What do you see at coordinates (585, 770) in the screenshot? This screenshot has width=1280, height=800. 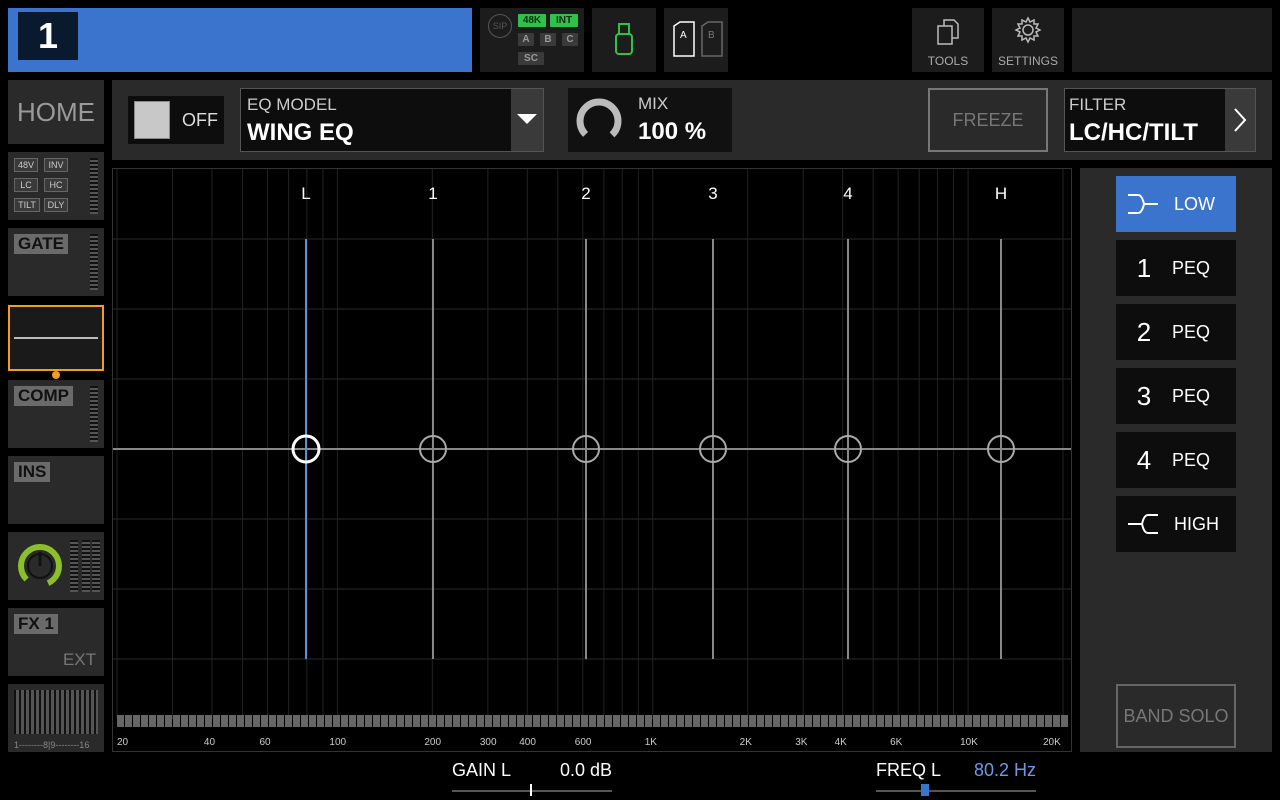 I see `gain-value: 0.0 dB` at bounding box center [585, 770].